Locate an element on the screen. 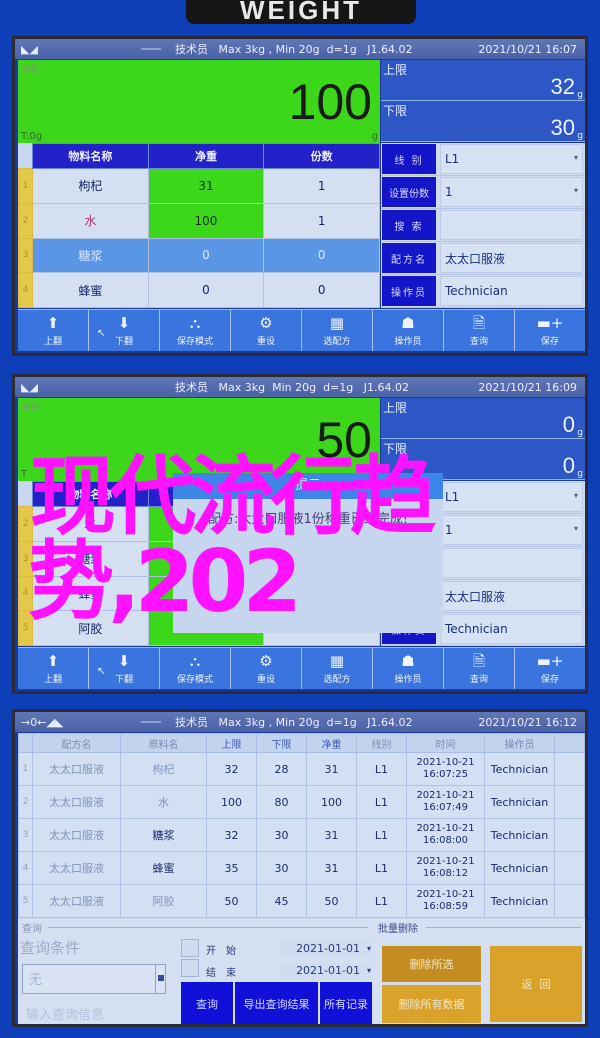 The image size is (600, 1038). lower-cell: 80 is located at coordinates (281, 802).